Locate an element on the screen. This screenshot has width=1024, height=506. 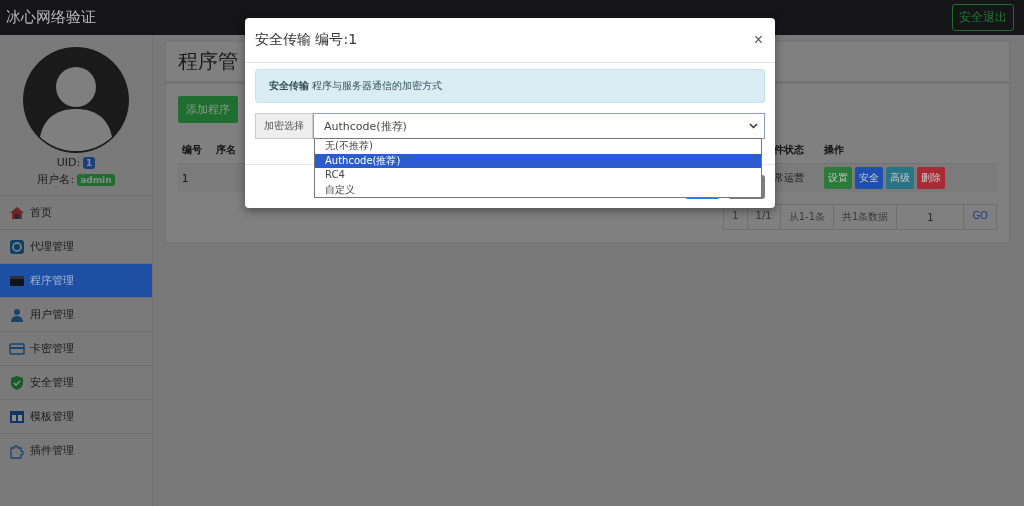
username-label: 用户名: is located at coordinates (56, 179).